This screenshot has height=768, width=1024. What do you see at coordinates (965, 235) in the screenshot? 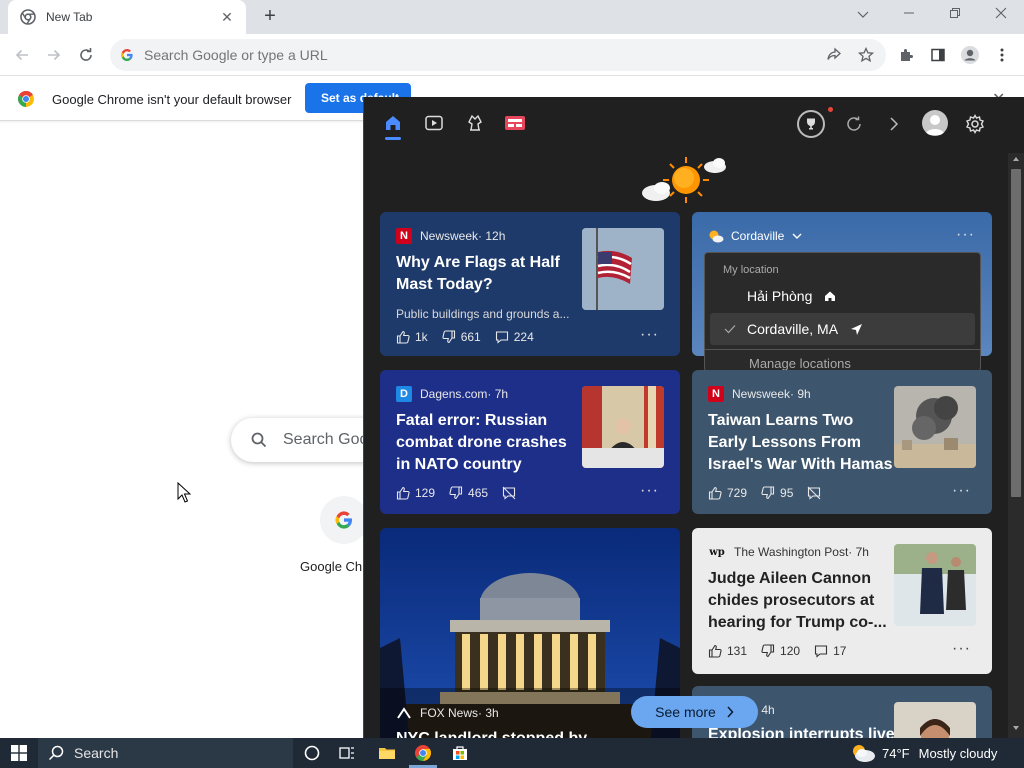
I see `weather-more-icon: ···` at bounding box center [965, 235].